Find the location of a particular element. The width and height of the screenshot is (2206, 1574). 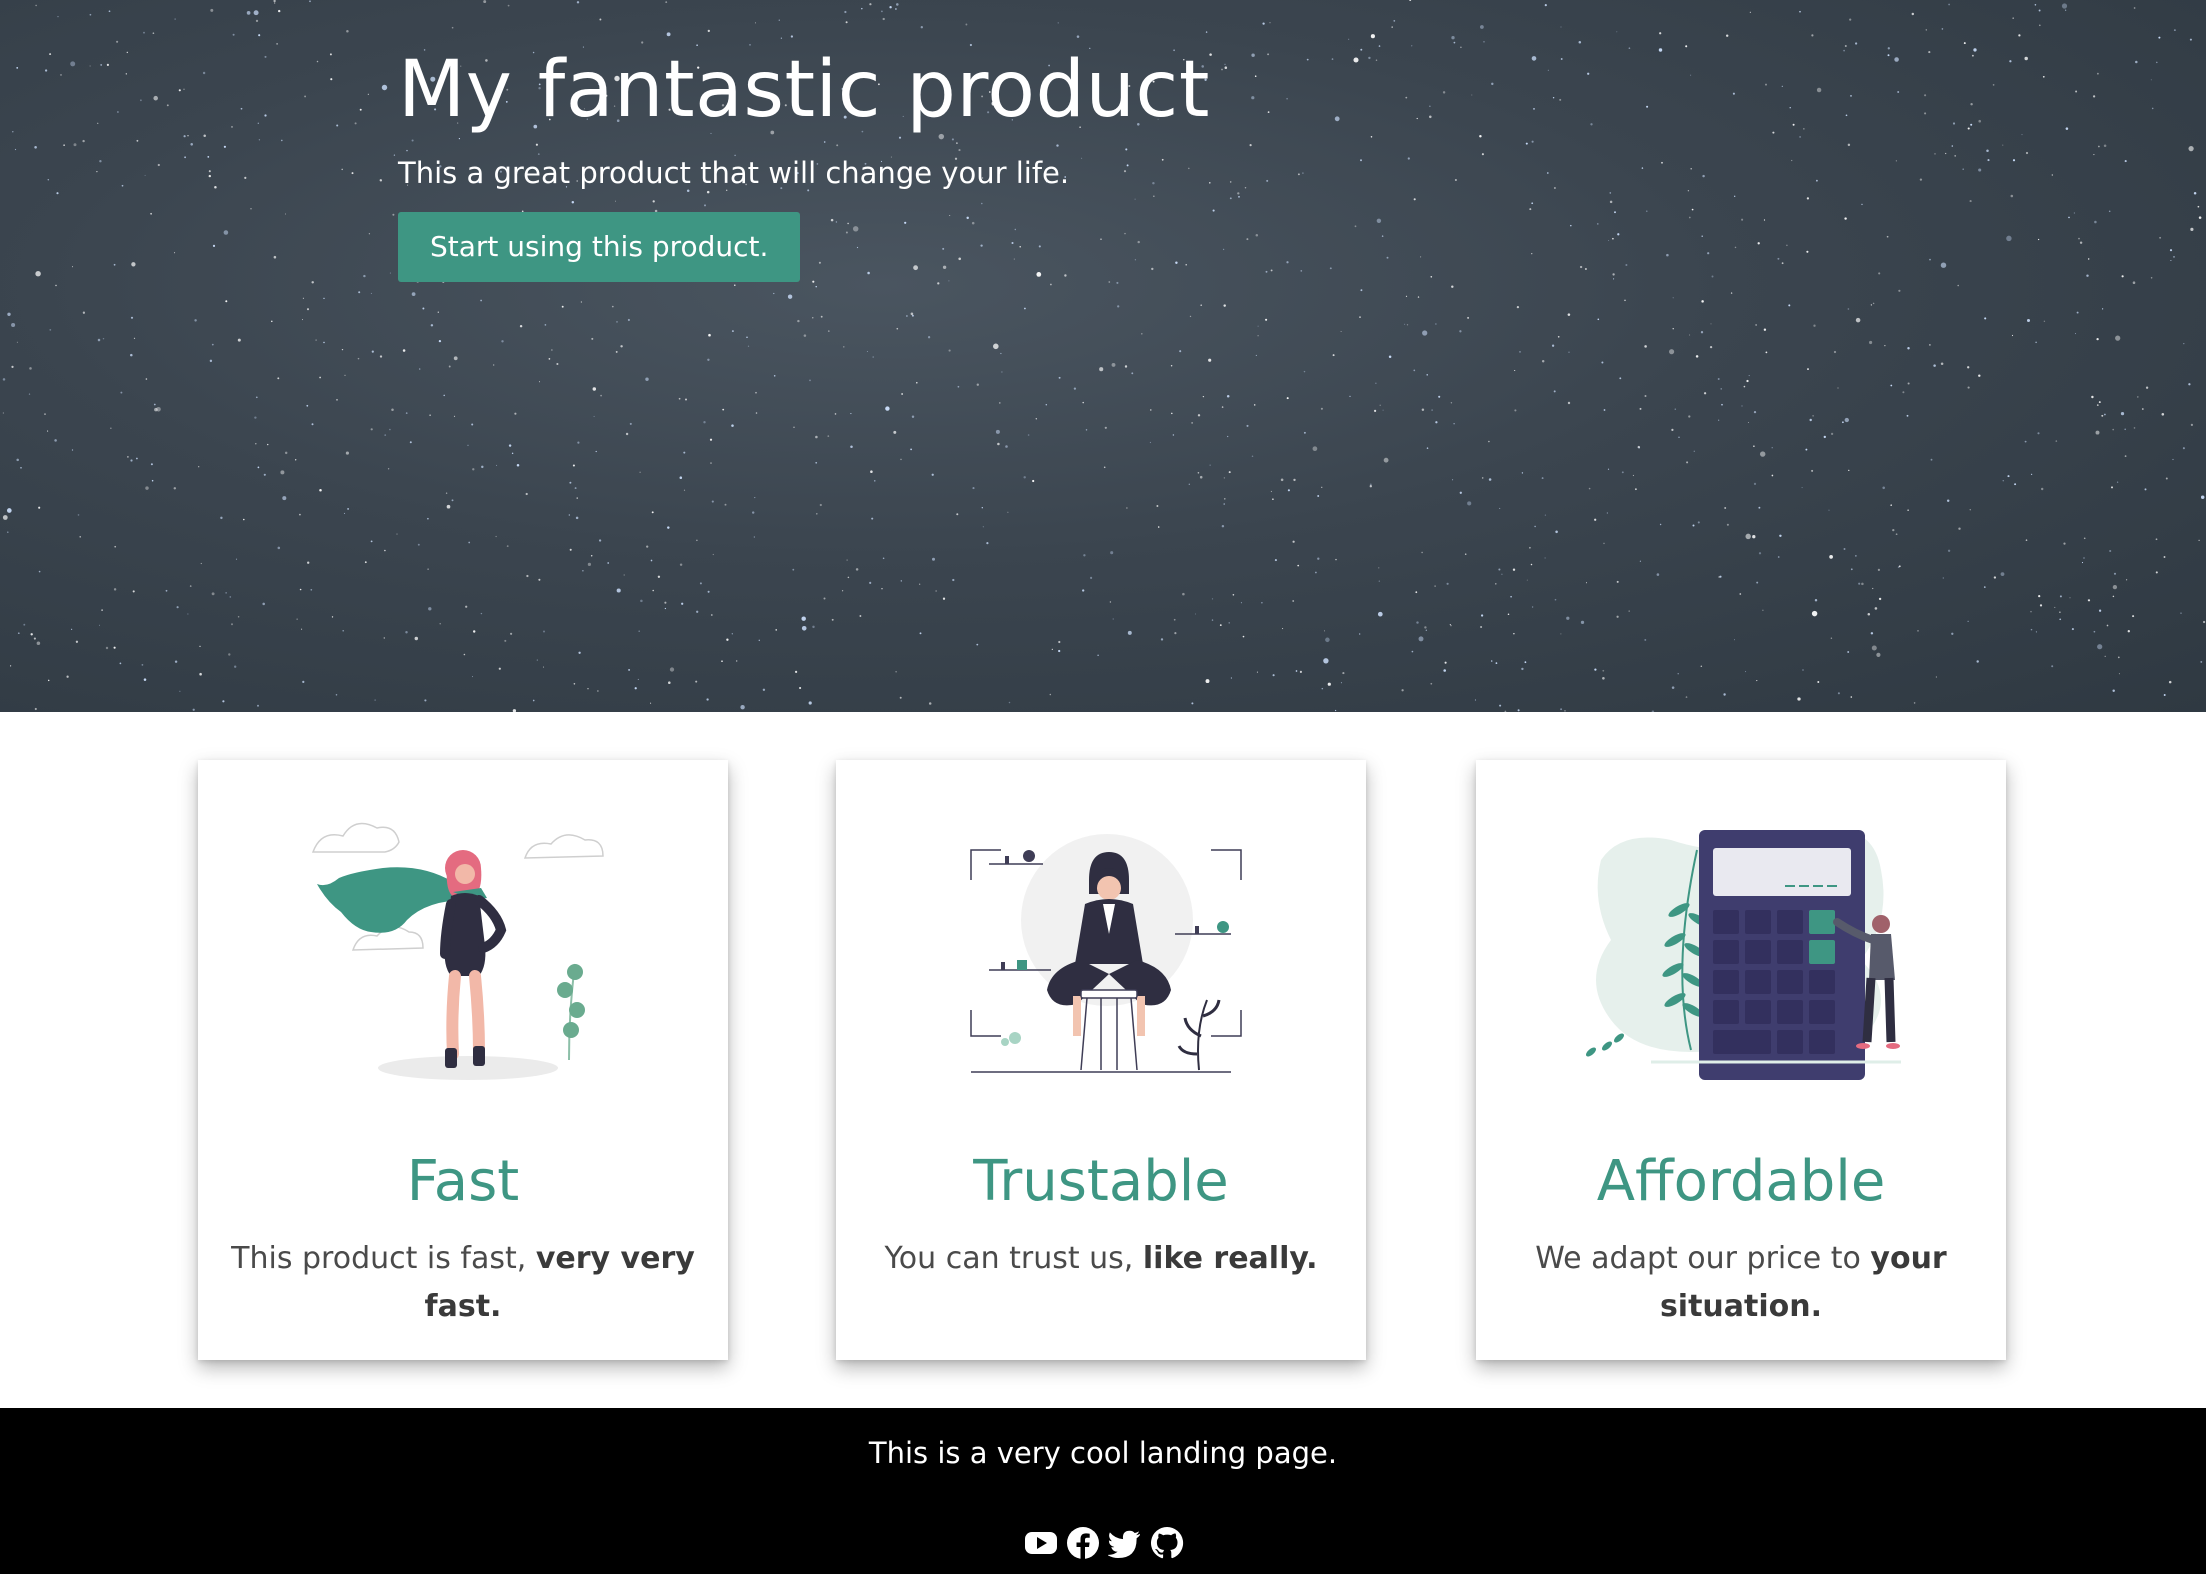

start-using-button: Start using this product. is located at coordinates (599, 247).